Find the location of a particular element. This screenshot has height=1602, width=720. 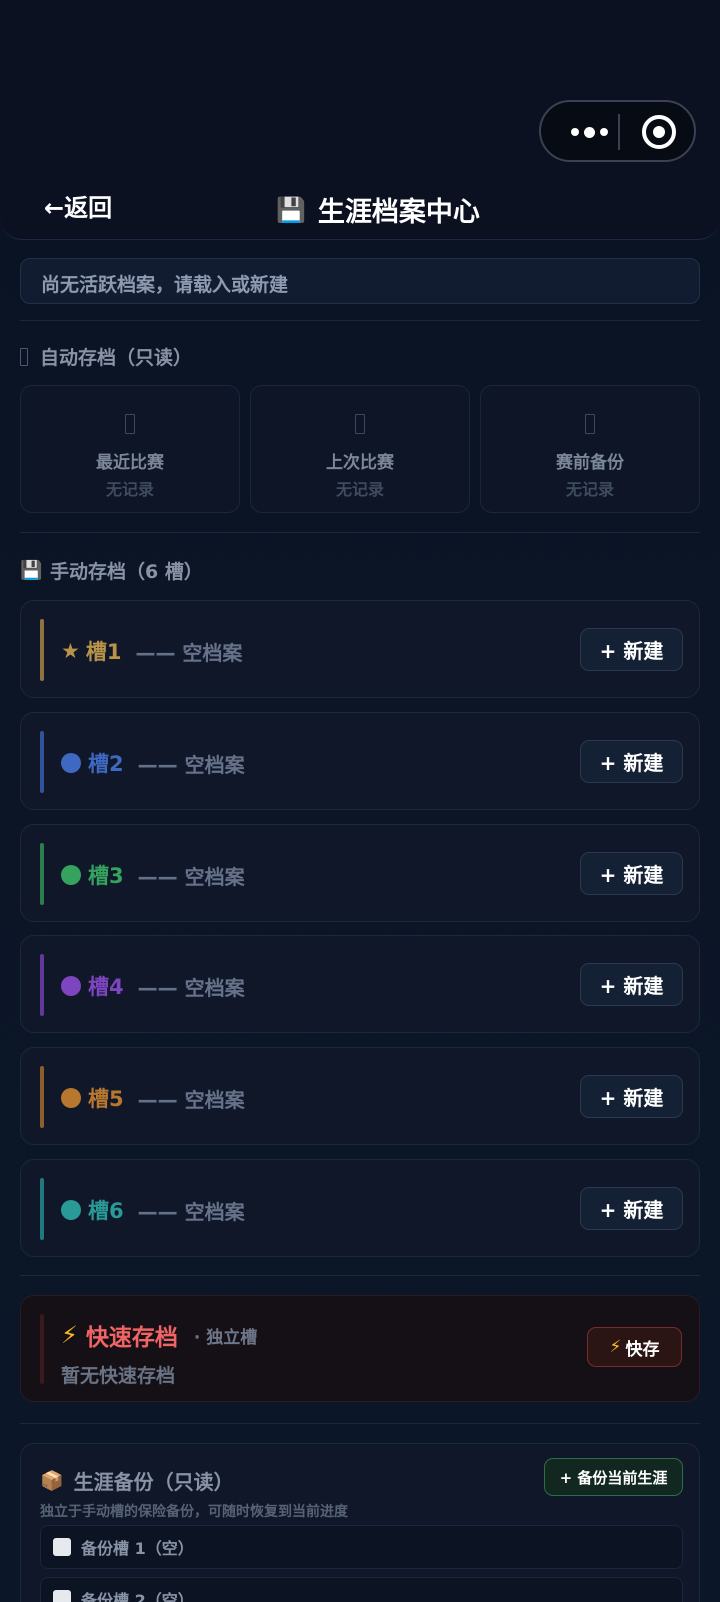

back-button: ←返回 is located at coordinates (78, 205).